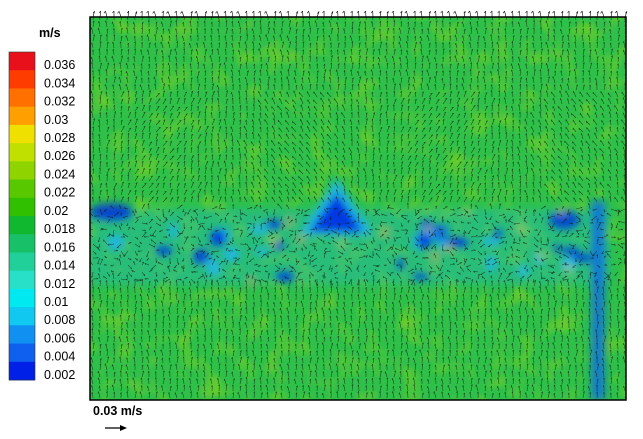 The height and width of the screenshot is (439, 643). I want to click on colorbar-tick-label: 0.036, so click(59, 65).